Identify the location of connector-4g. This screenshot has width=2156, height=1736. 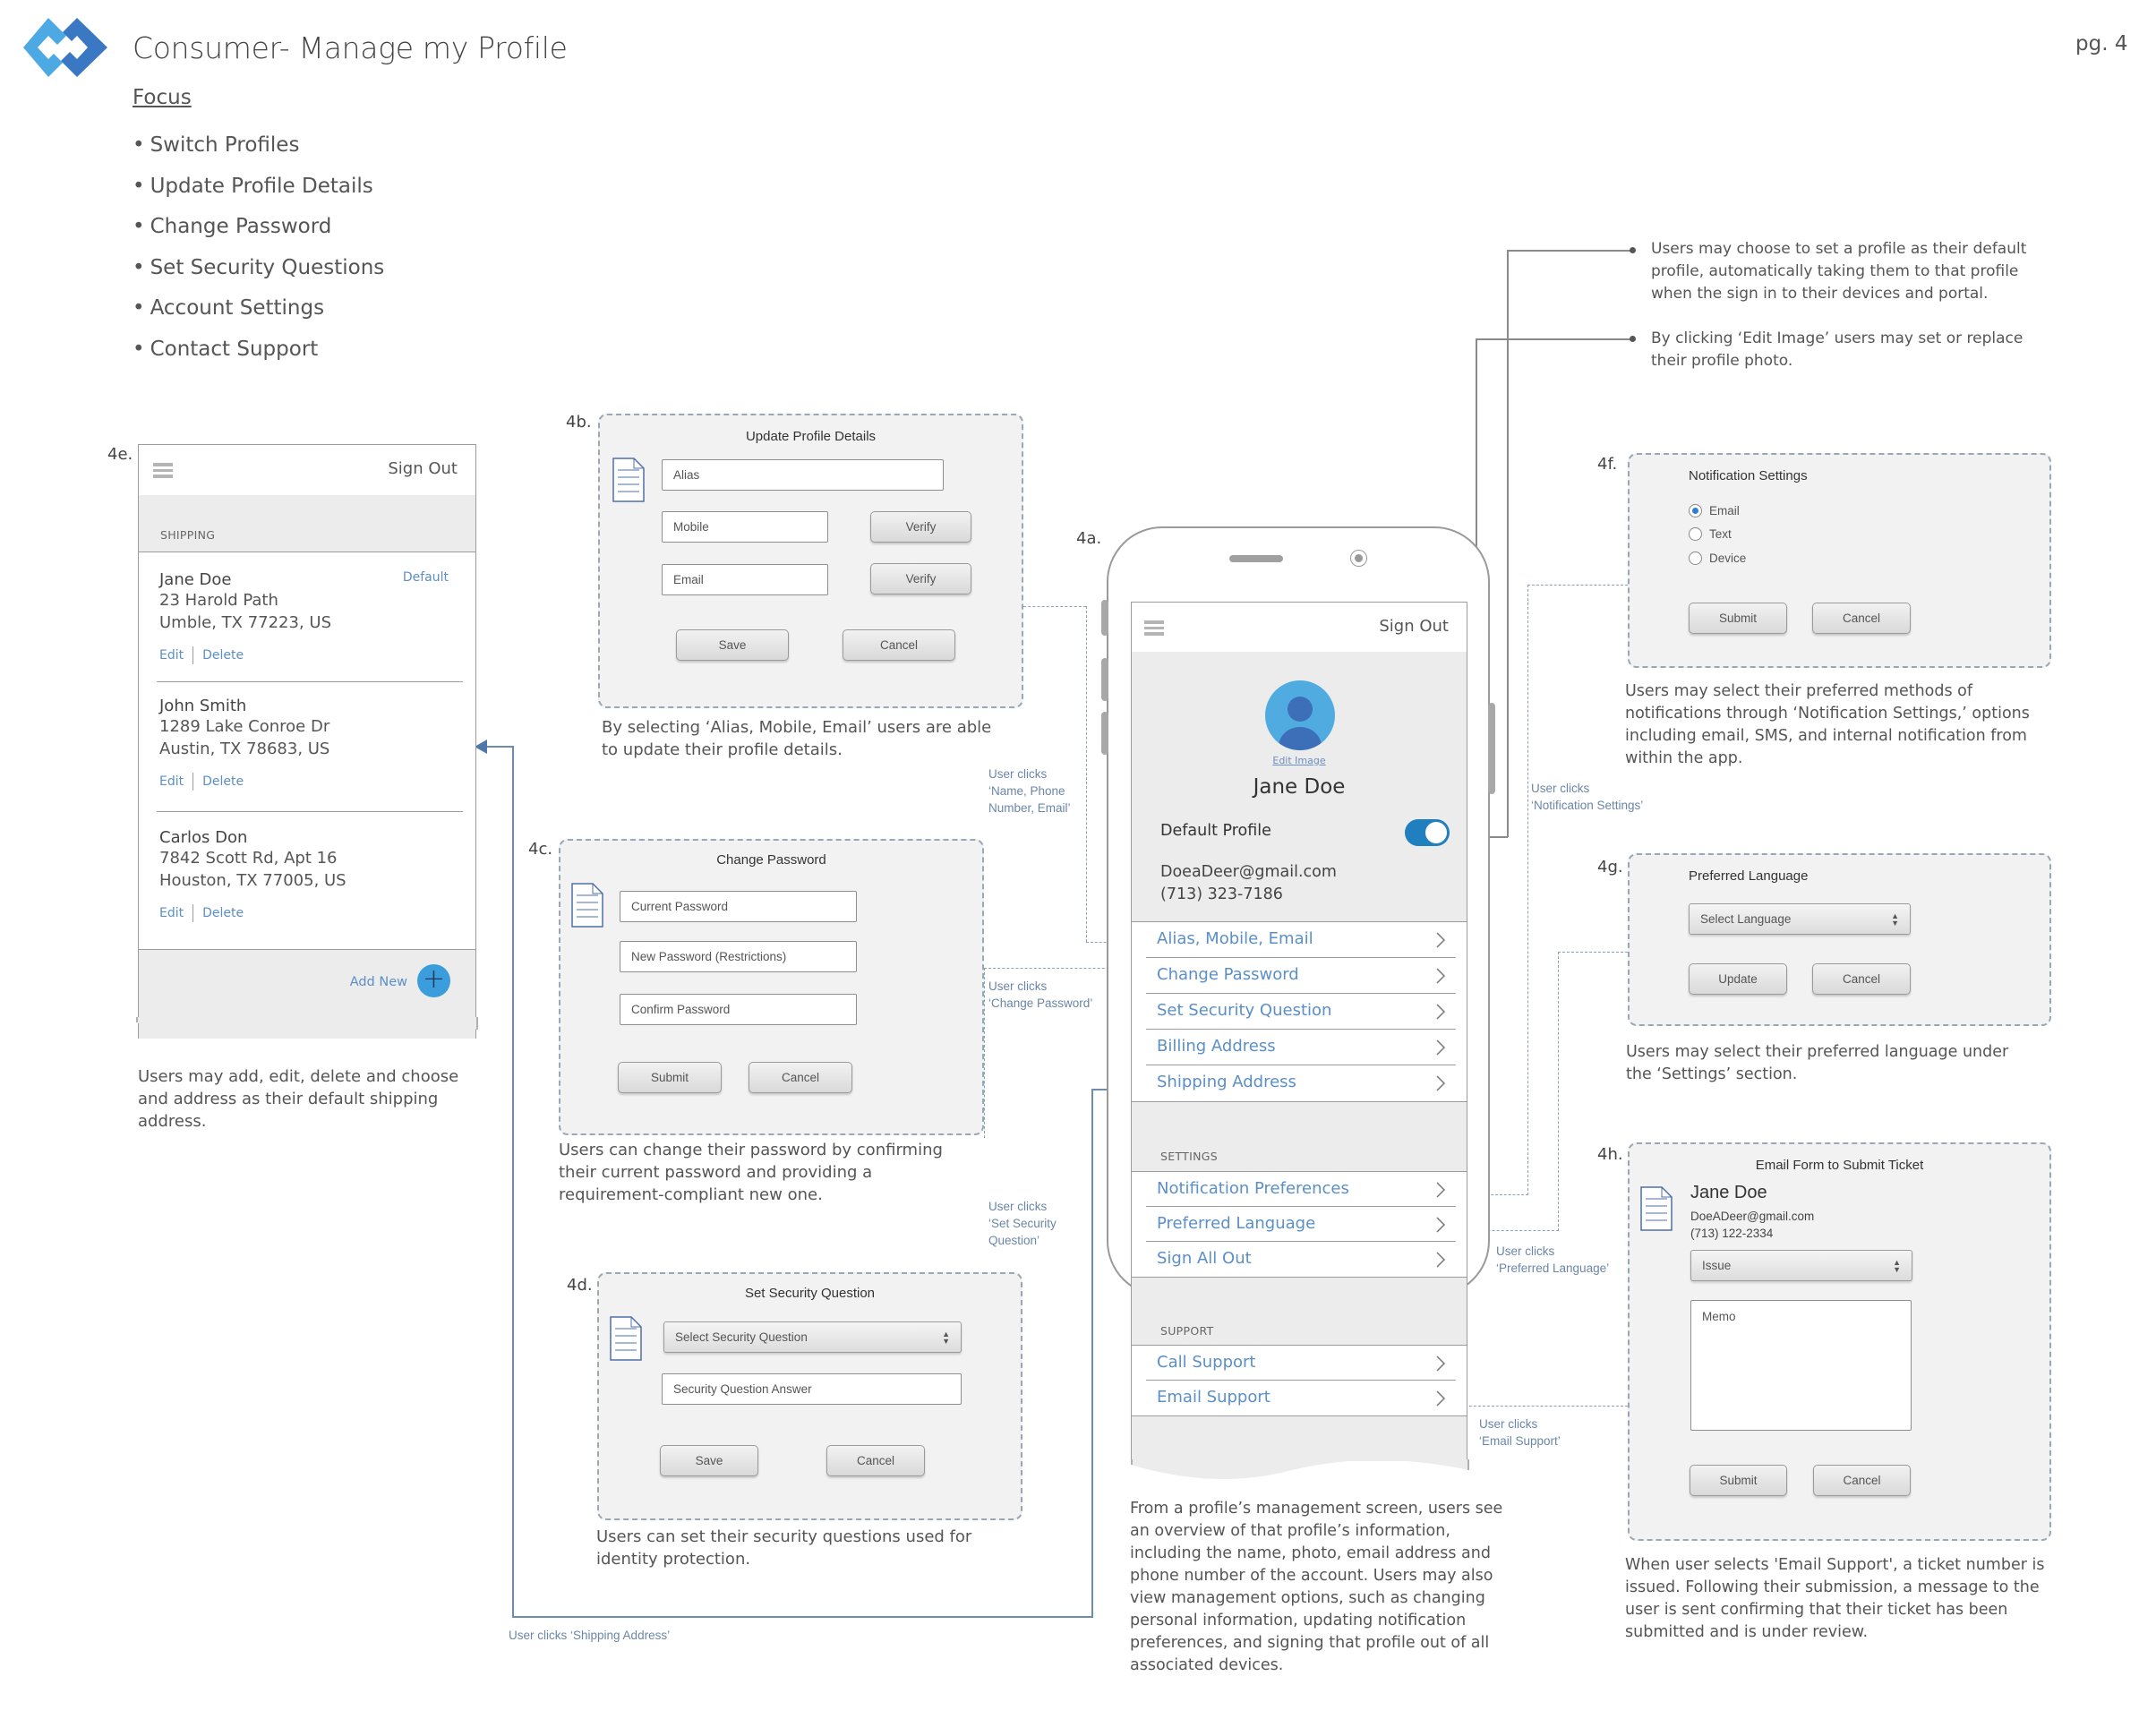
(1558, 1091).